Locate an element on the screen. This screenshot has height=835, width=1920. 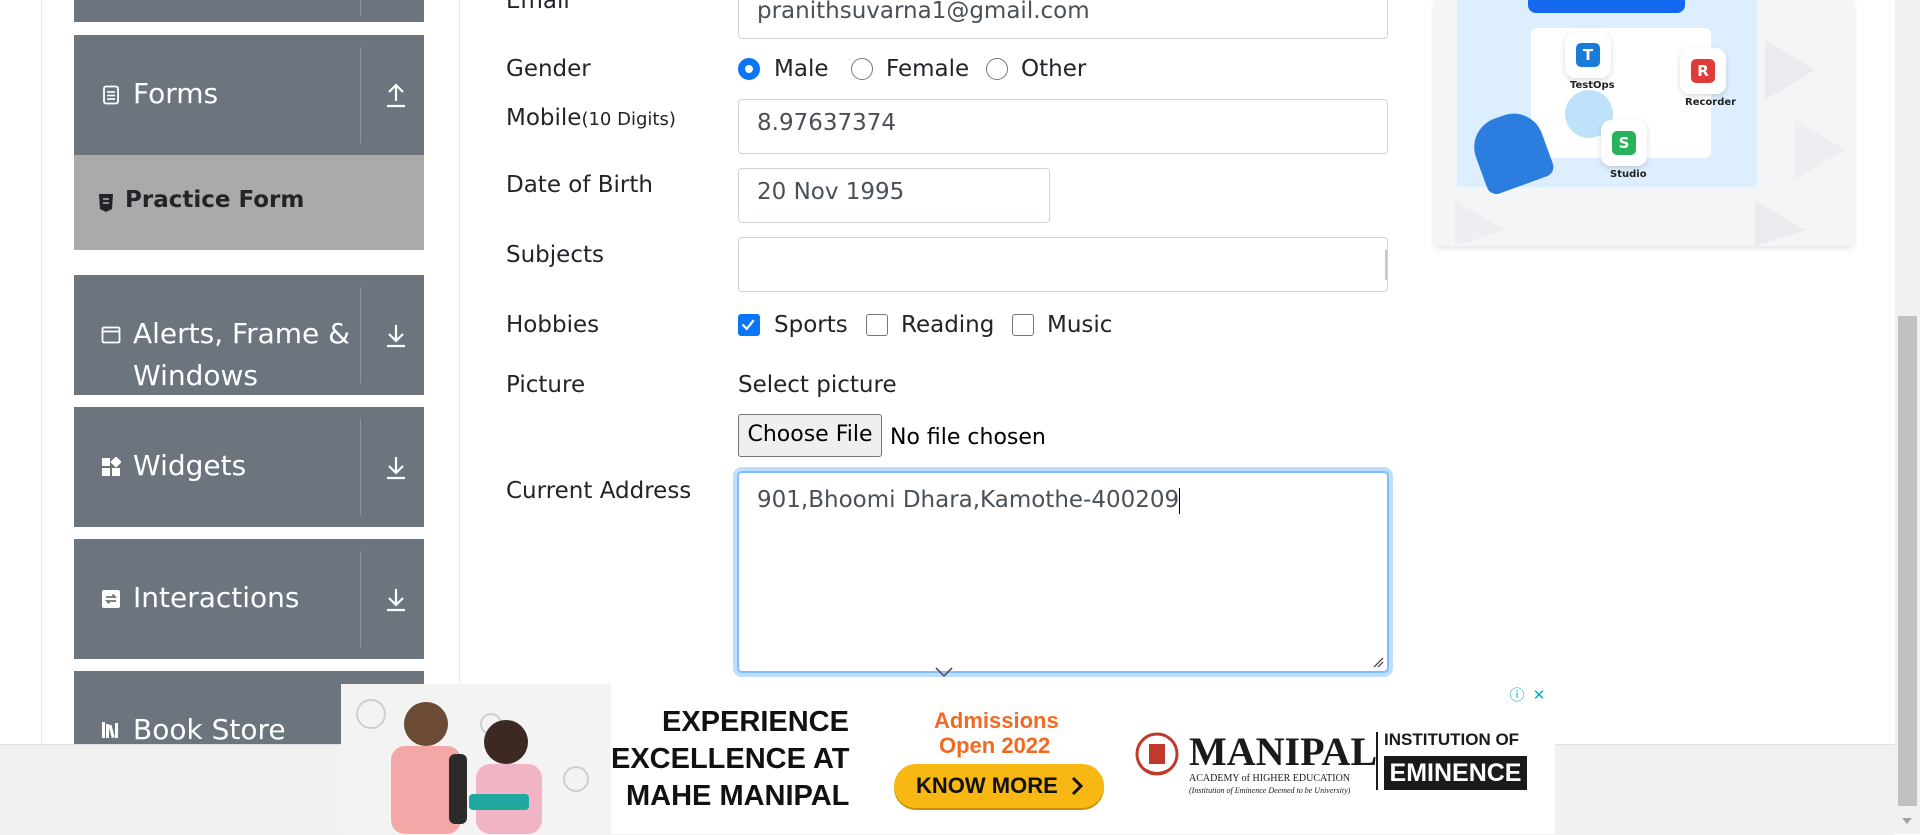
testops-glyph: T is located at coordinates (1588, 55).